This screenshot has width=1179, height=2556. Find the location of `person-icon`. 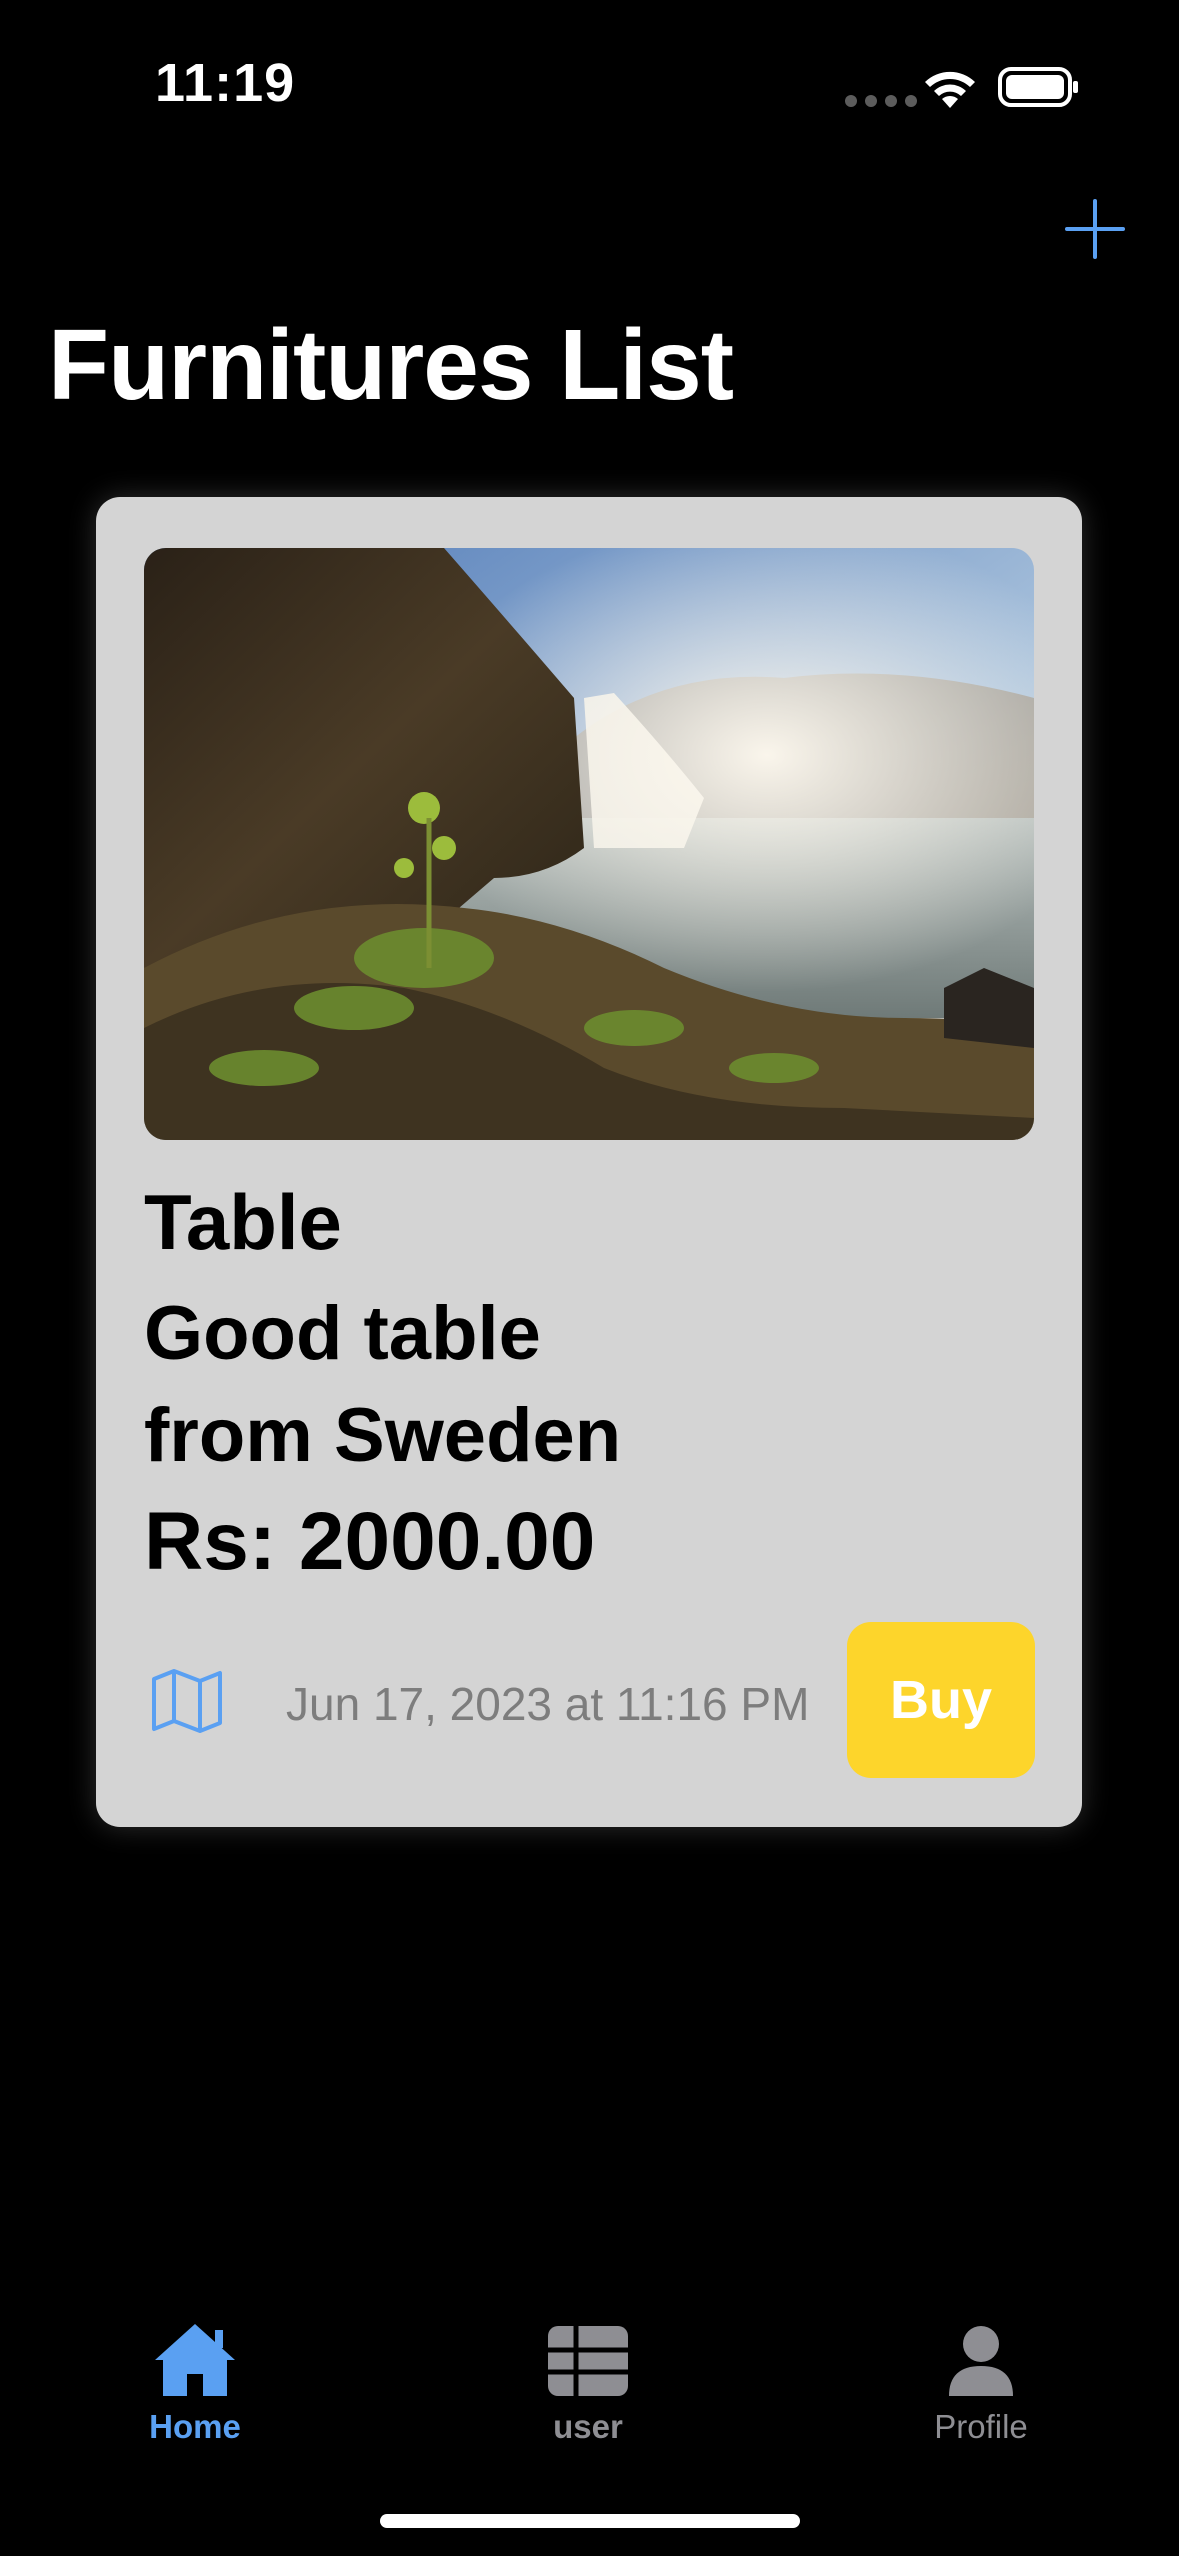

person-icon is located at coordinates (981, 2361).